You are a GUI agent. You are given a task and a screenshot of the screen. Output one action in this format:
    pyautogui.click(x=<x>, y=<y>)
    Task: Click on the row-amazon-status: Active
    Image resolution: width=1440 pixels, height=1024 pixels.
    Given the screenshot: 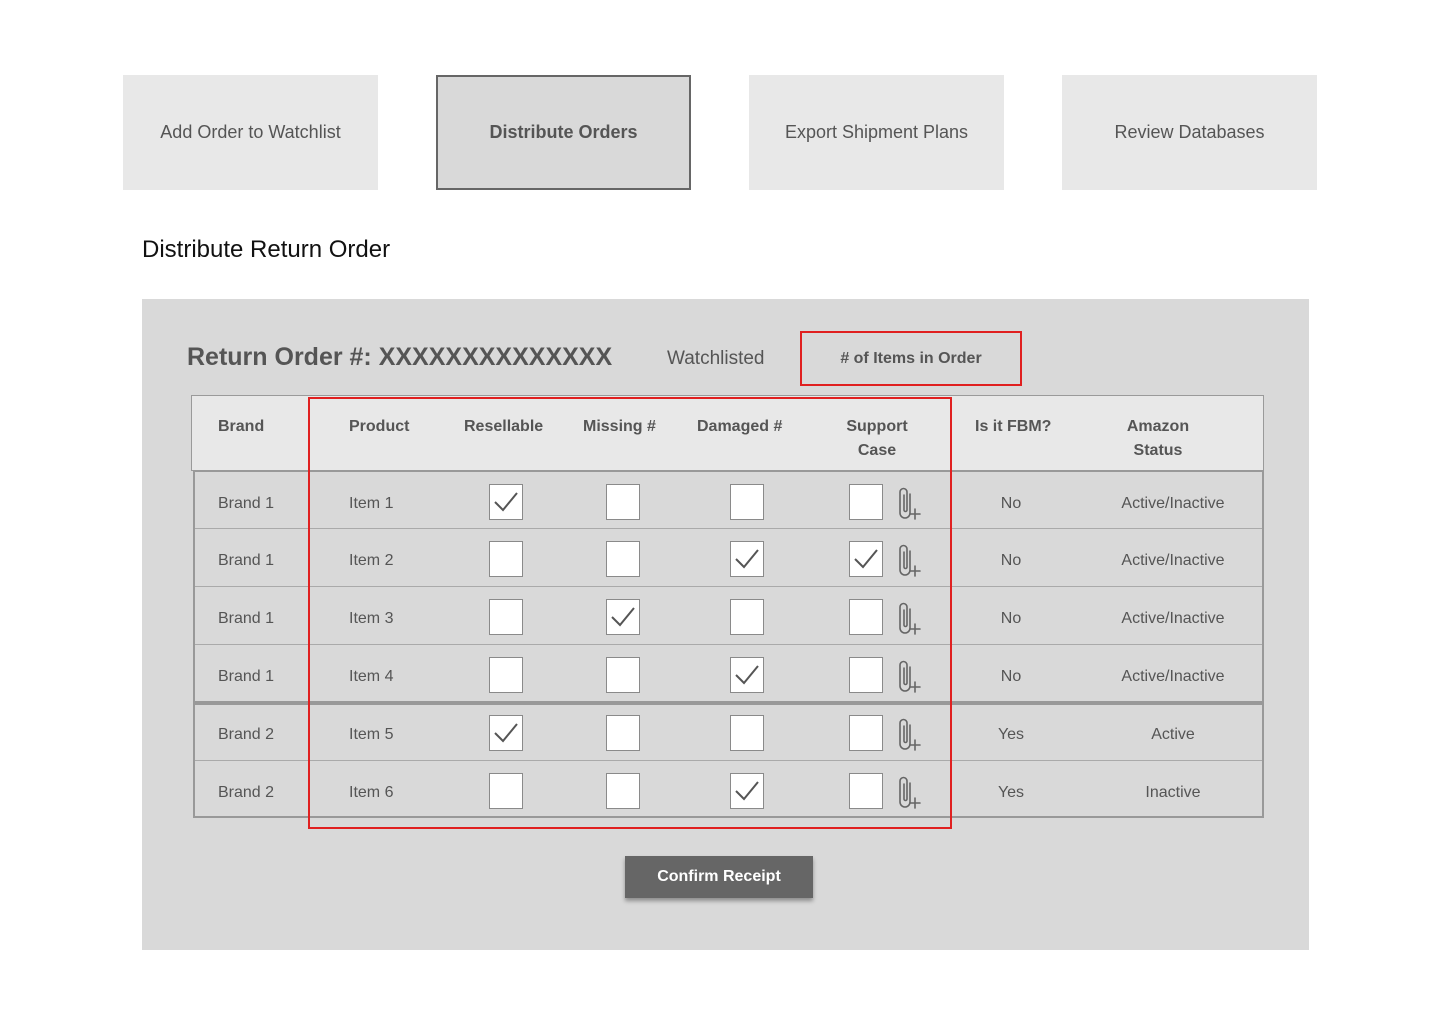 What is the action you would take?
    pyautogui.click(x=1173, y=734)
    